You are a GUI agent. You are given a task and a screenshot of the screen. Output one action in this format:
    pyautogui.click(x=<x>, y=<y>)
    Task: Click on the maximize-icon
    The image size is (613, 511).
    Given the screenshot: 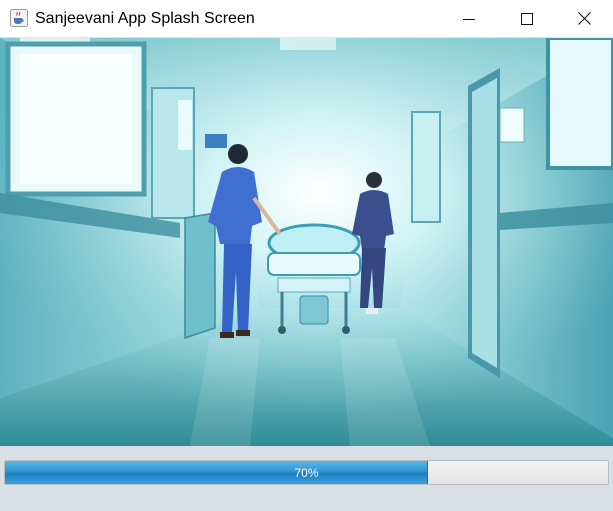 What is the action you would take?
    pyautogui.click(x=527, y=18)
    